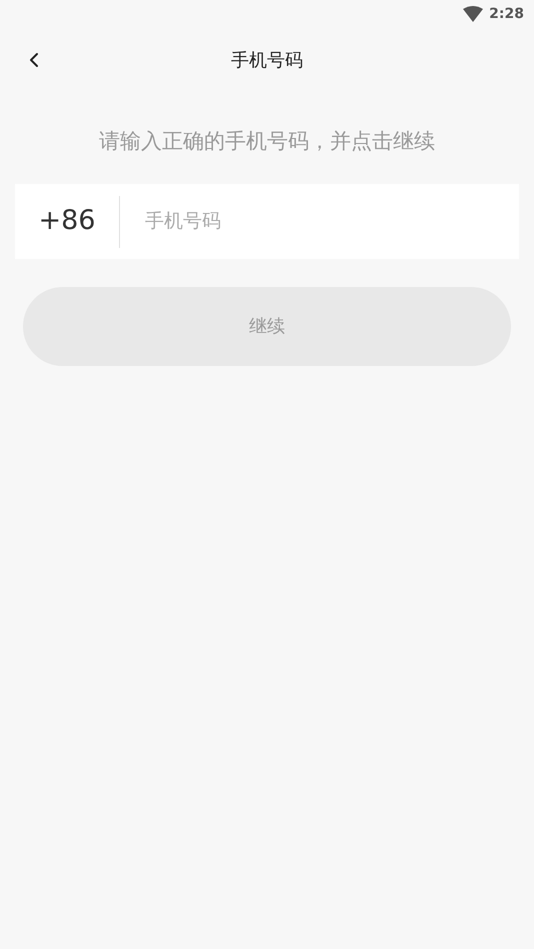 This screenshot has width=534, height=949. I want to click on instruction-text: 请输入正确的手机号码，并点击继续, so click(267, 142).